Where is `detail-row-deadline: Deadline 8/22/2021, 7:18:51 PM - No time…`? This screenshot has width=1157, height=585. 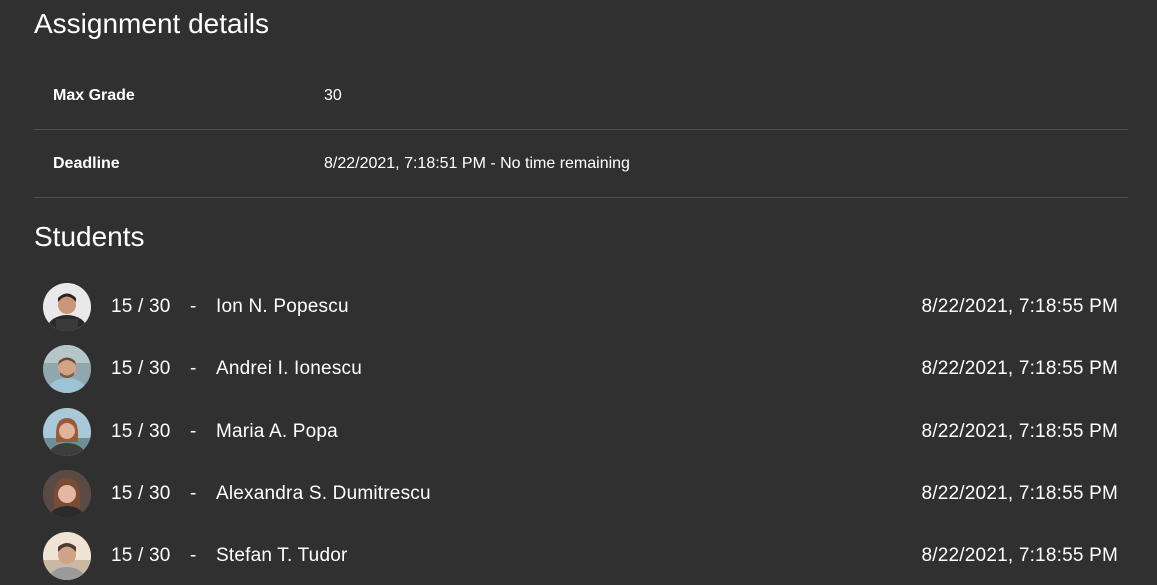
detail-row-deadline: Deadline 8/22/2021, 7:18:51 PM - No time… is located at coordinates (581, 164).